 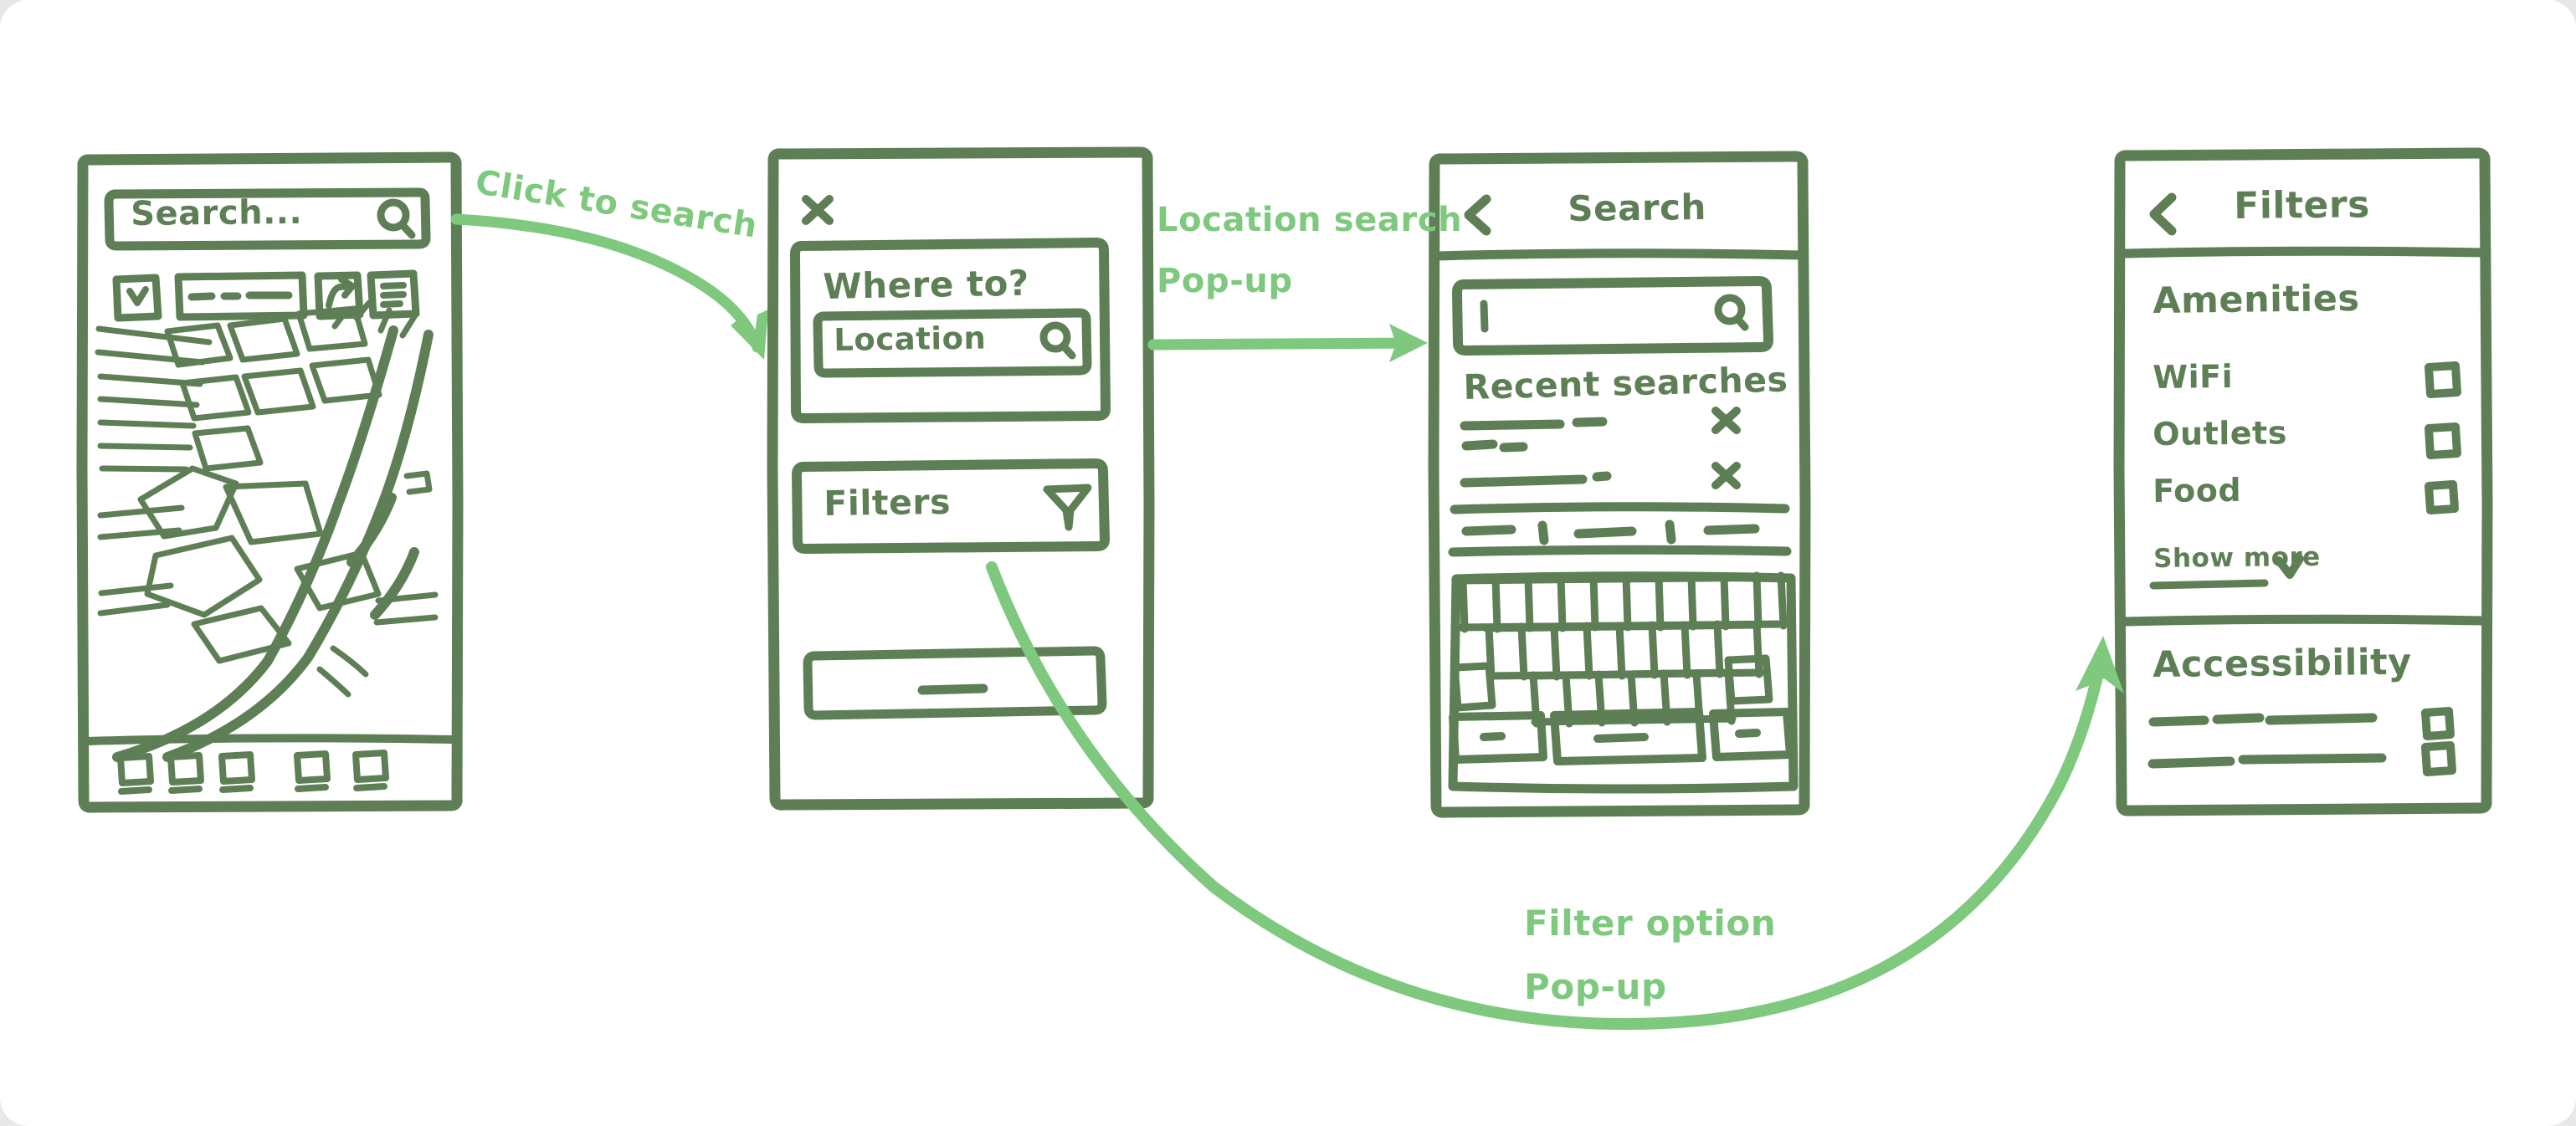 I want to click on backspace-key, so click(x=1748, y=680).